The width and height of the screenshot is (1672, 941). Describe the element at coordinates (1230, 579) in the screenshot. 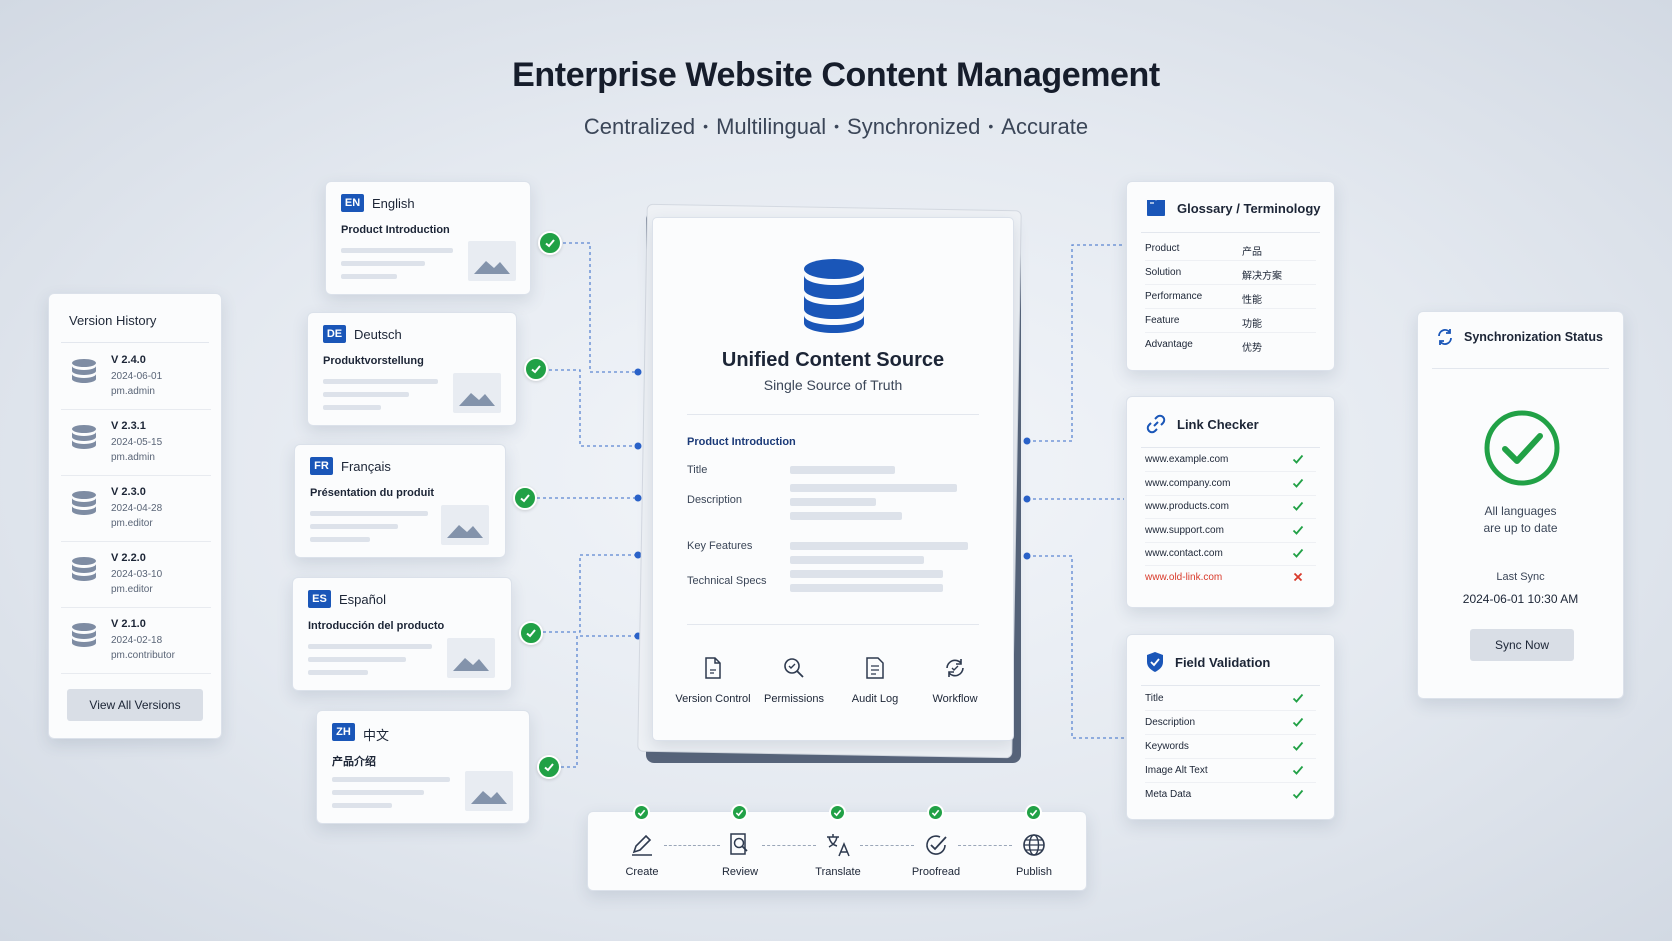

I see `link-row: www.old-link.com` at that location.